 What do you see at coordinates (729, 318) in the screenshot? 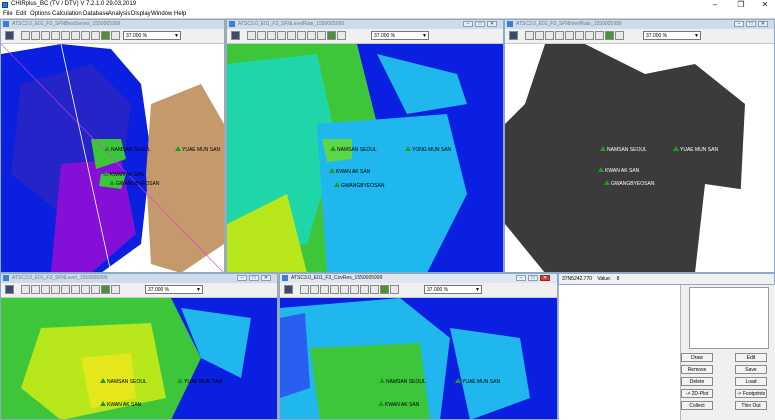
I see `result-list` at bounding box center [729, 318].